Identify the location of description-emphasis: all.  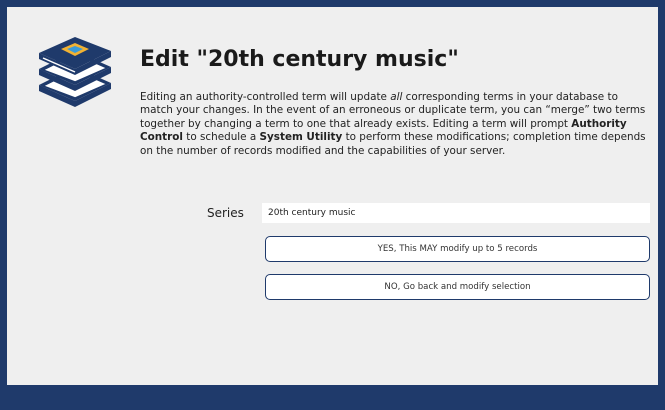
(396, 97).